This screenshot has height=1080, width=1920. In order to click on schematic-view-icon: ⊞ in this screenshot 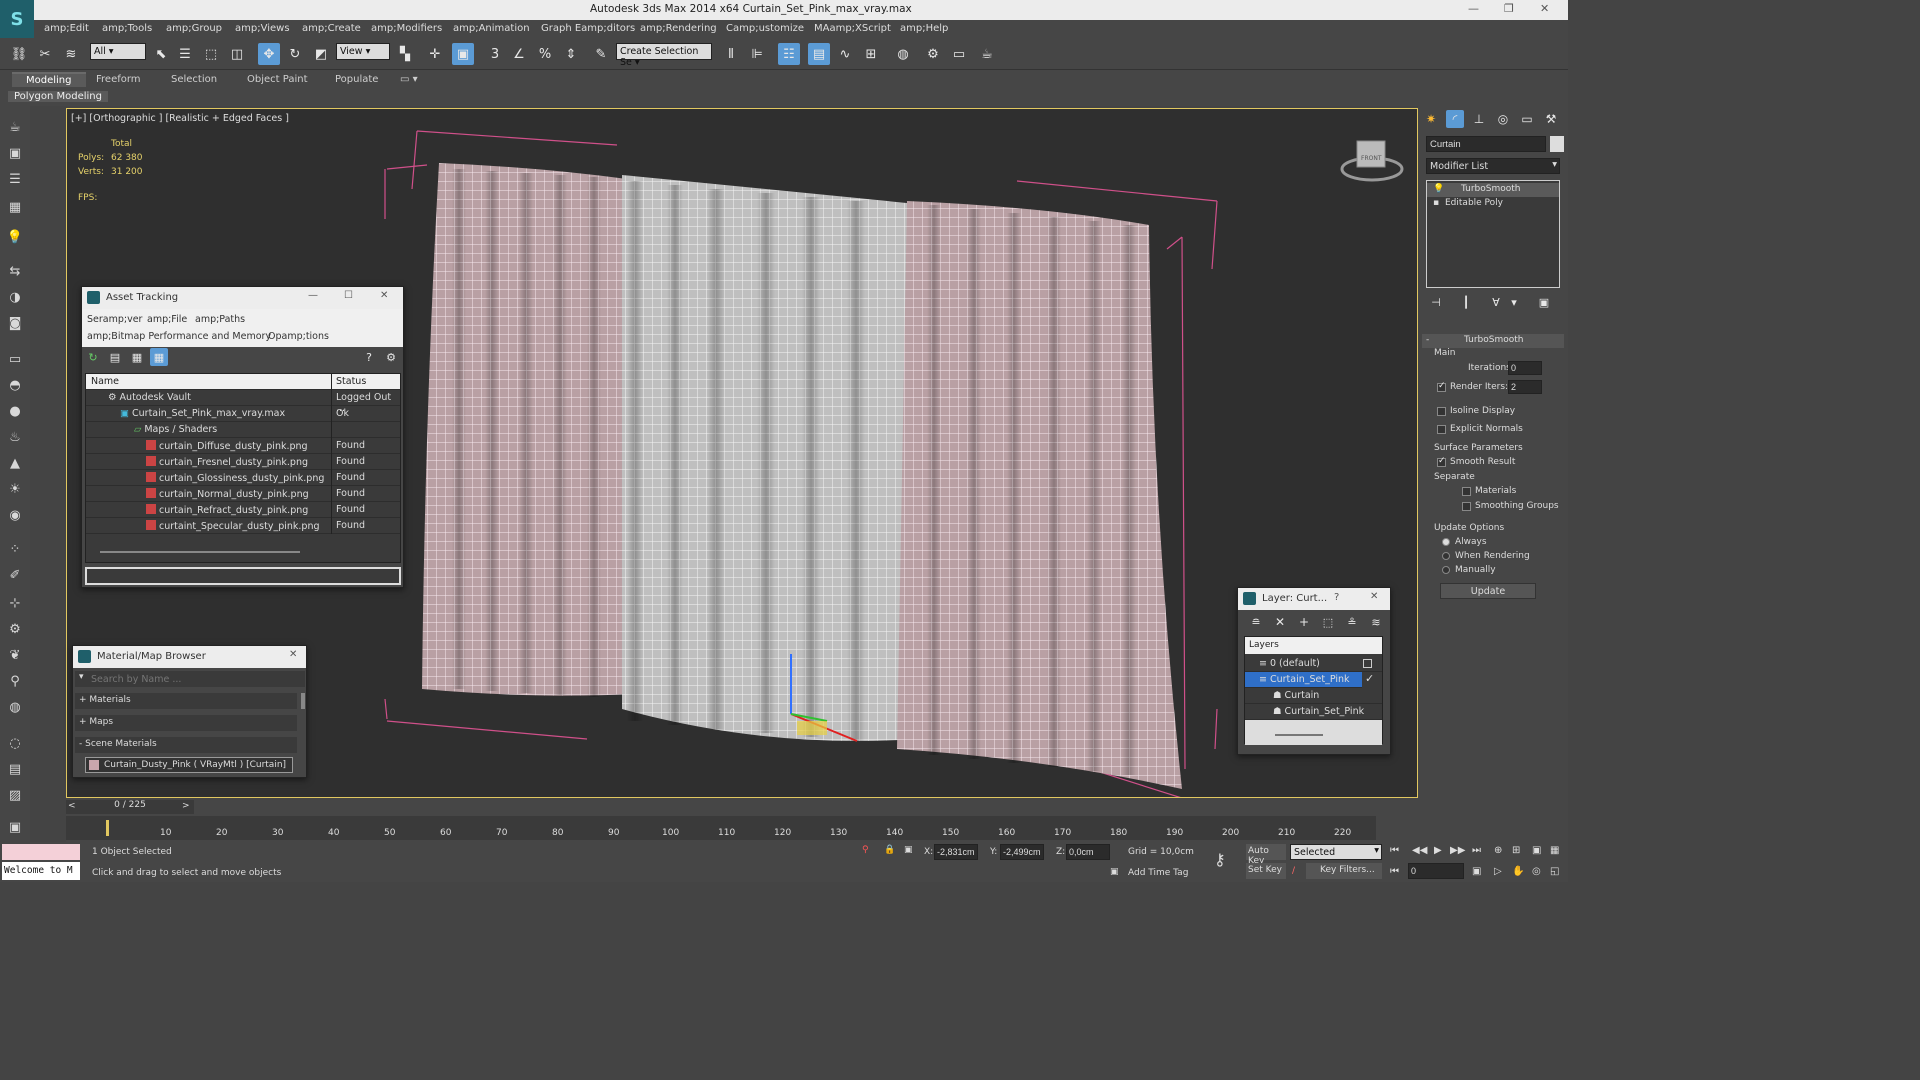, I will do `click(871, 54)`.